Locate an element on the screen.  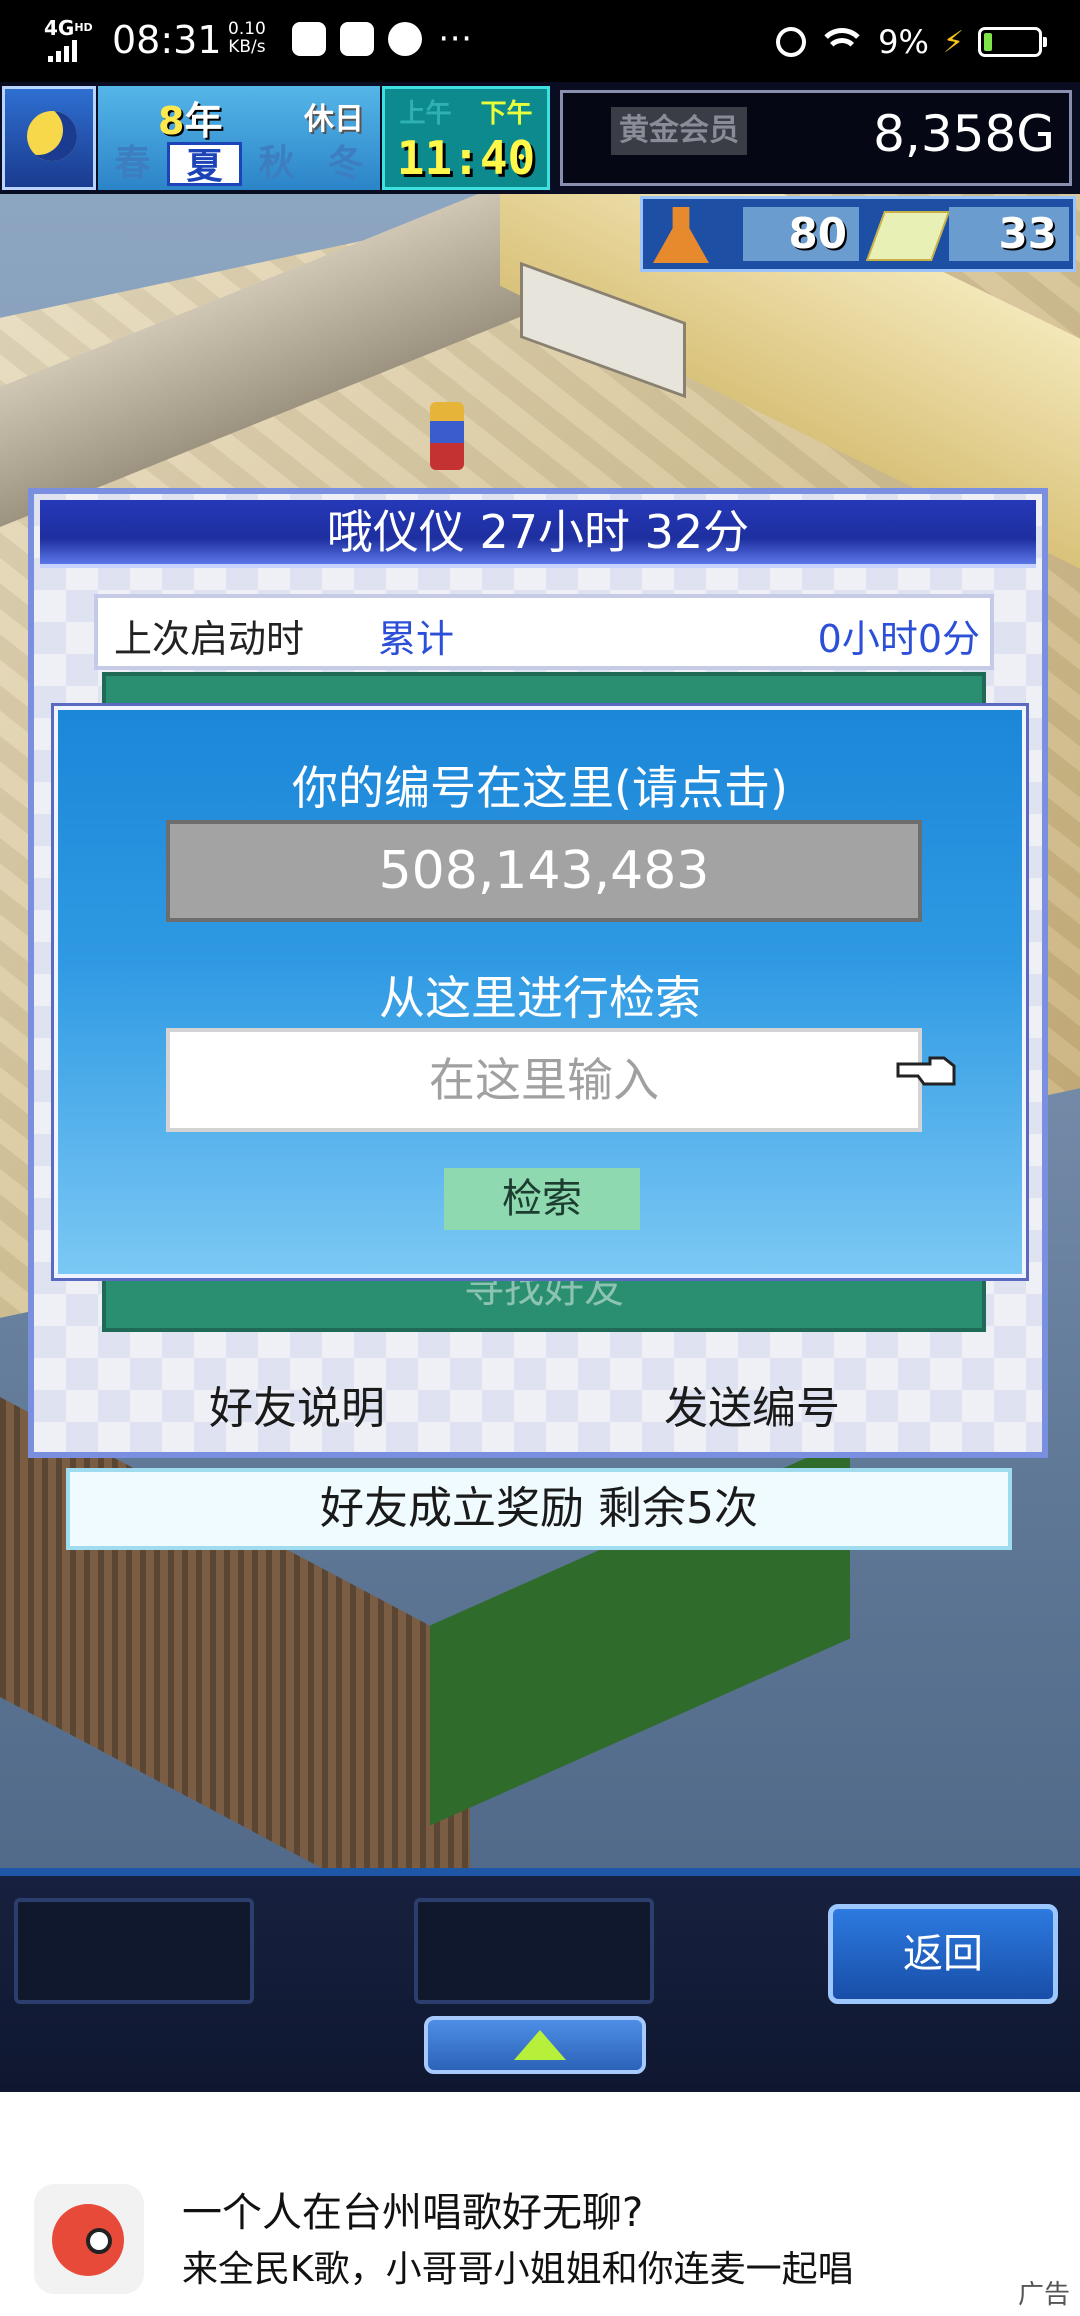
karaoke-app-icon is located at coordinates (89, 2239).